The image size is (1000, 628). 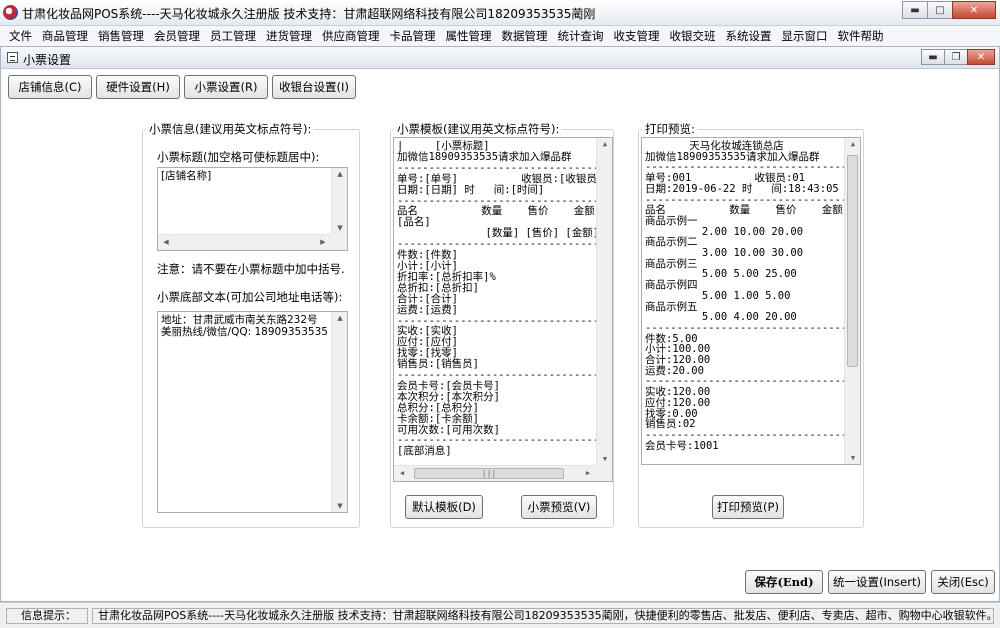 What do you see at coordinates (251, 269) in the screenshot?
I see `title-note: 注意：请不要在小票标题中加中括号.` at bounding box center [251, 269].